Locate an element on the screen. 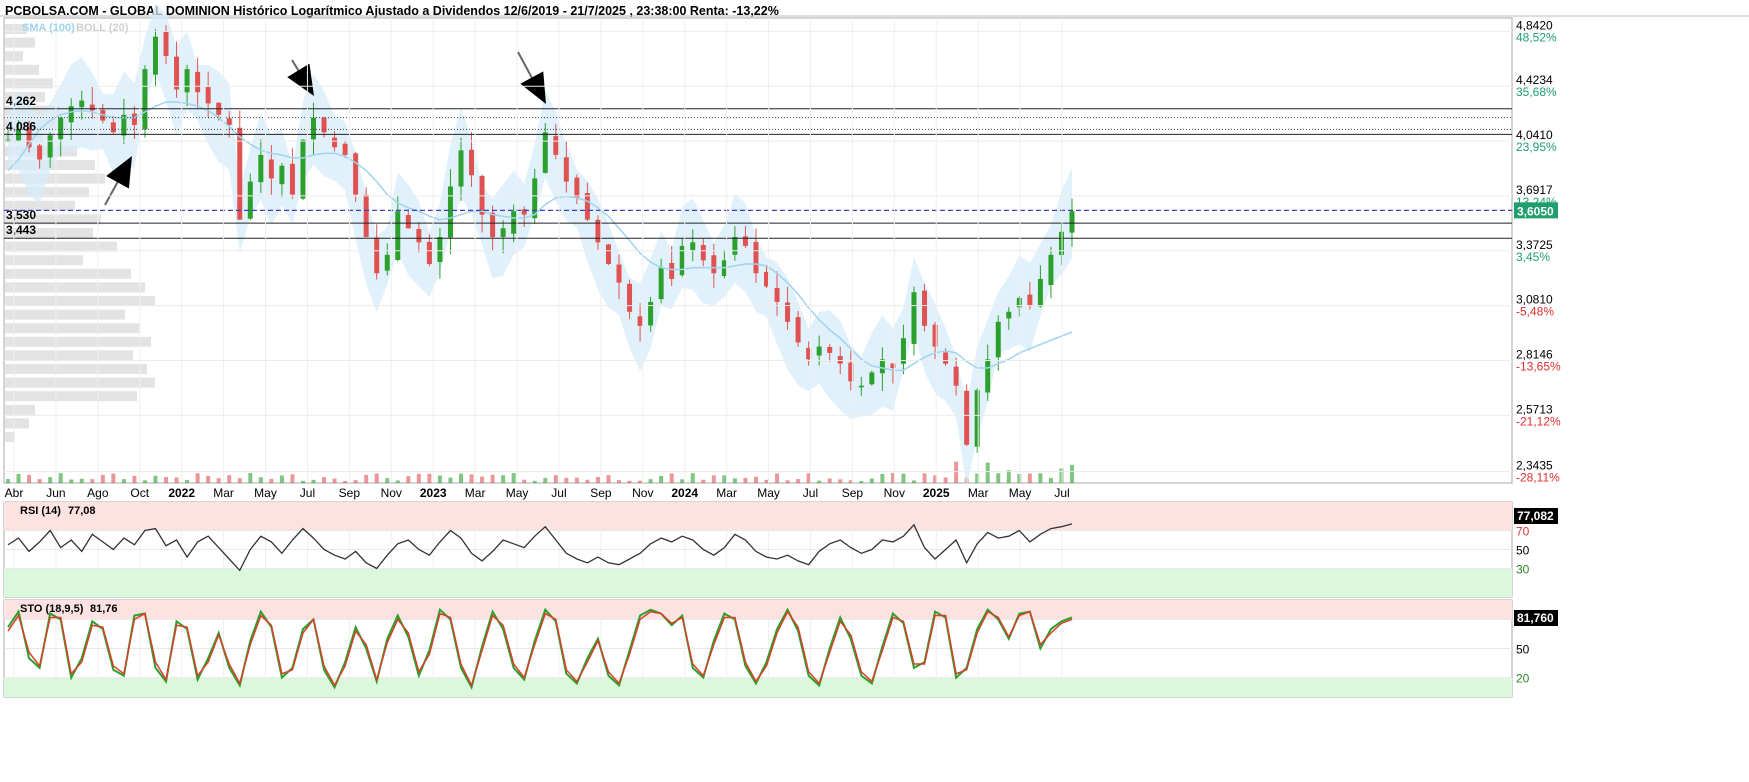  sto-panel: 50 20 STO (18,9,5) 81,76 81,760 is located at coordinates (781, 648).